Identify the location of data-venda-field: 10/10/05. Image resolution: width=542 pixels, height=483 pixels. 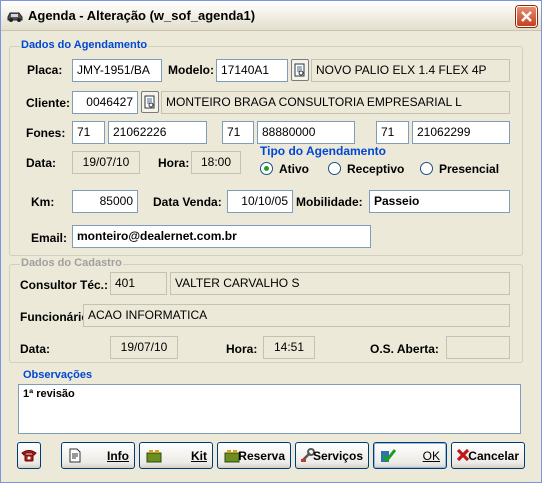
(260, 201).